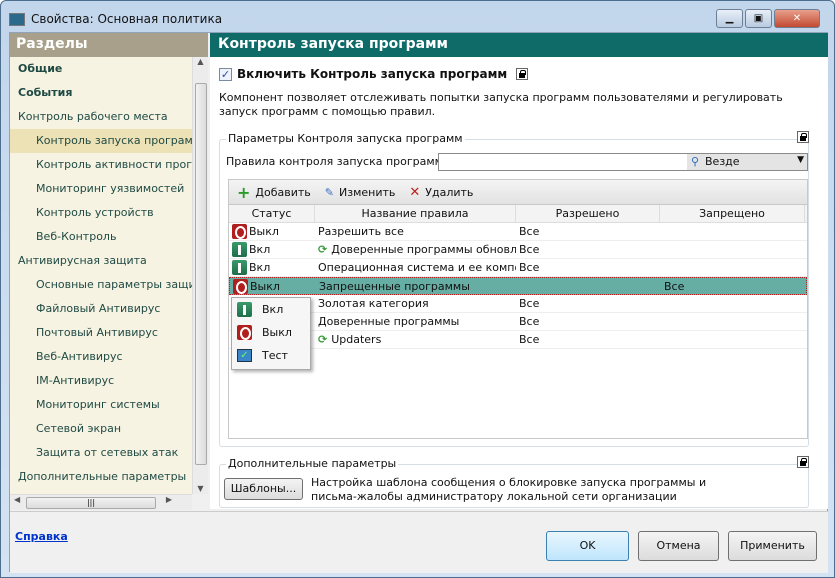 The width and height of the screenshot is (835, 578). What do you see at coordinates (101, 261) in the screenshot?
I see `sidebar-item: Антивирусная защита` at bounding box center [101, 261].